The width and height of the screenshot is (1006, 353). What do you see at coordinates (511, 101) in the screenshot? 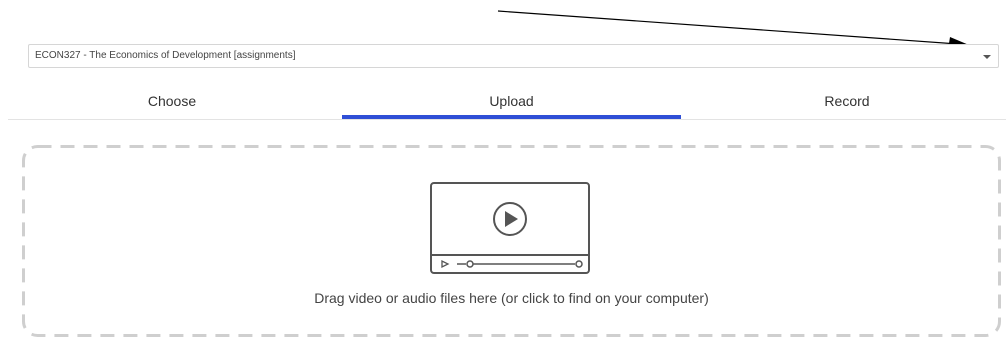
I see `tab-upload: Upload` at bounding box center [511, 101].